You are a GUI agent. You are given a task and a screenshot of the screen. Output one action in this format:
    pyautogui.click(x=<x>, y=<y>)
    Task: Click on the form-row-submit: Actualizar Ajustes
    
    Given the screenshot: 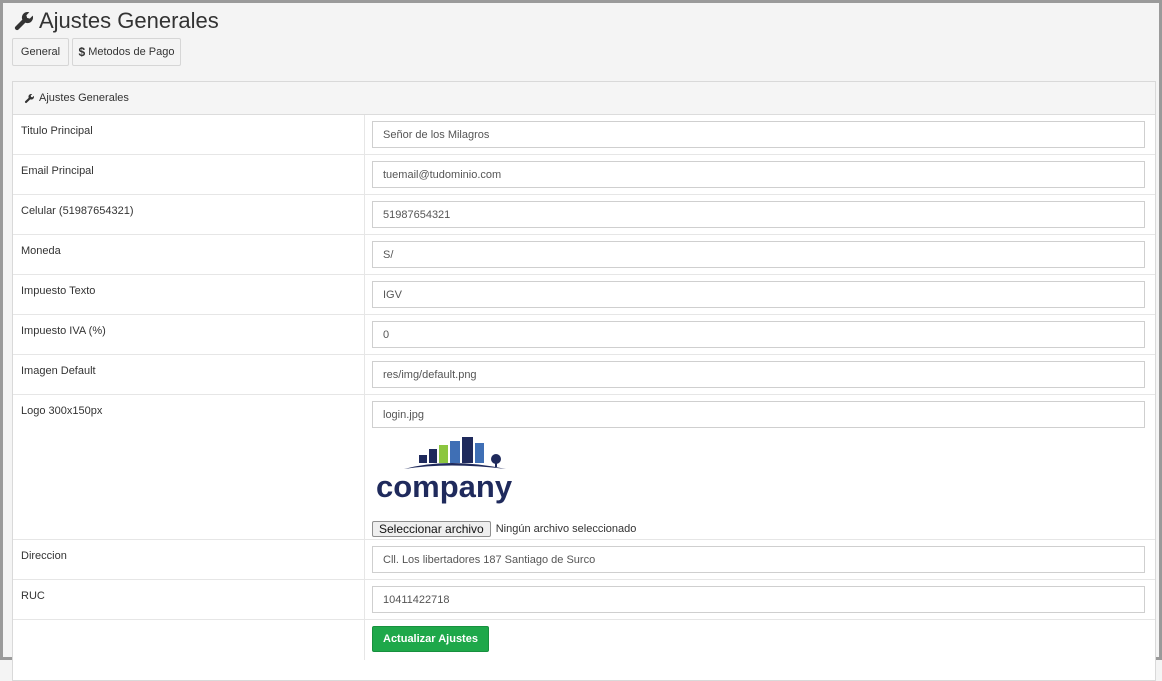 What is the action you would take?
    pyautogui.click(x=584, y=640)
    